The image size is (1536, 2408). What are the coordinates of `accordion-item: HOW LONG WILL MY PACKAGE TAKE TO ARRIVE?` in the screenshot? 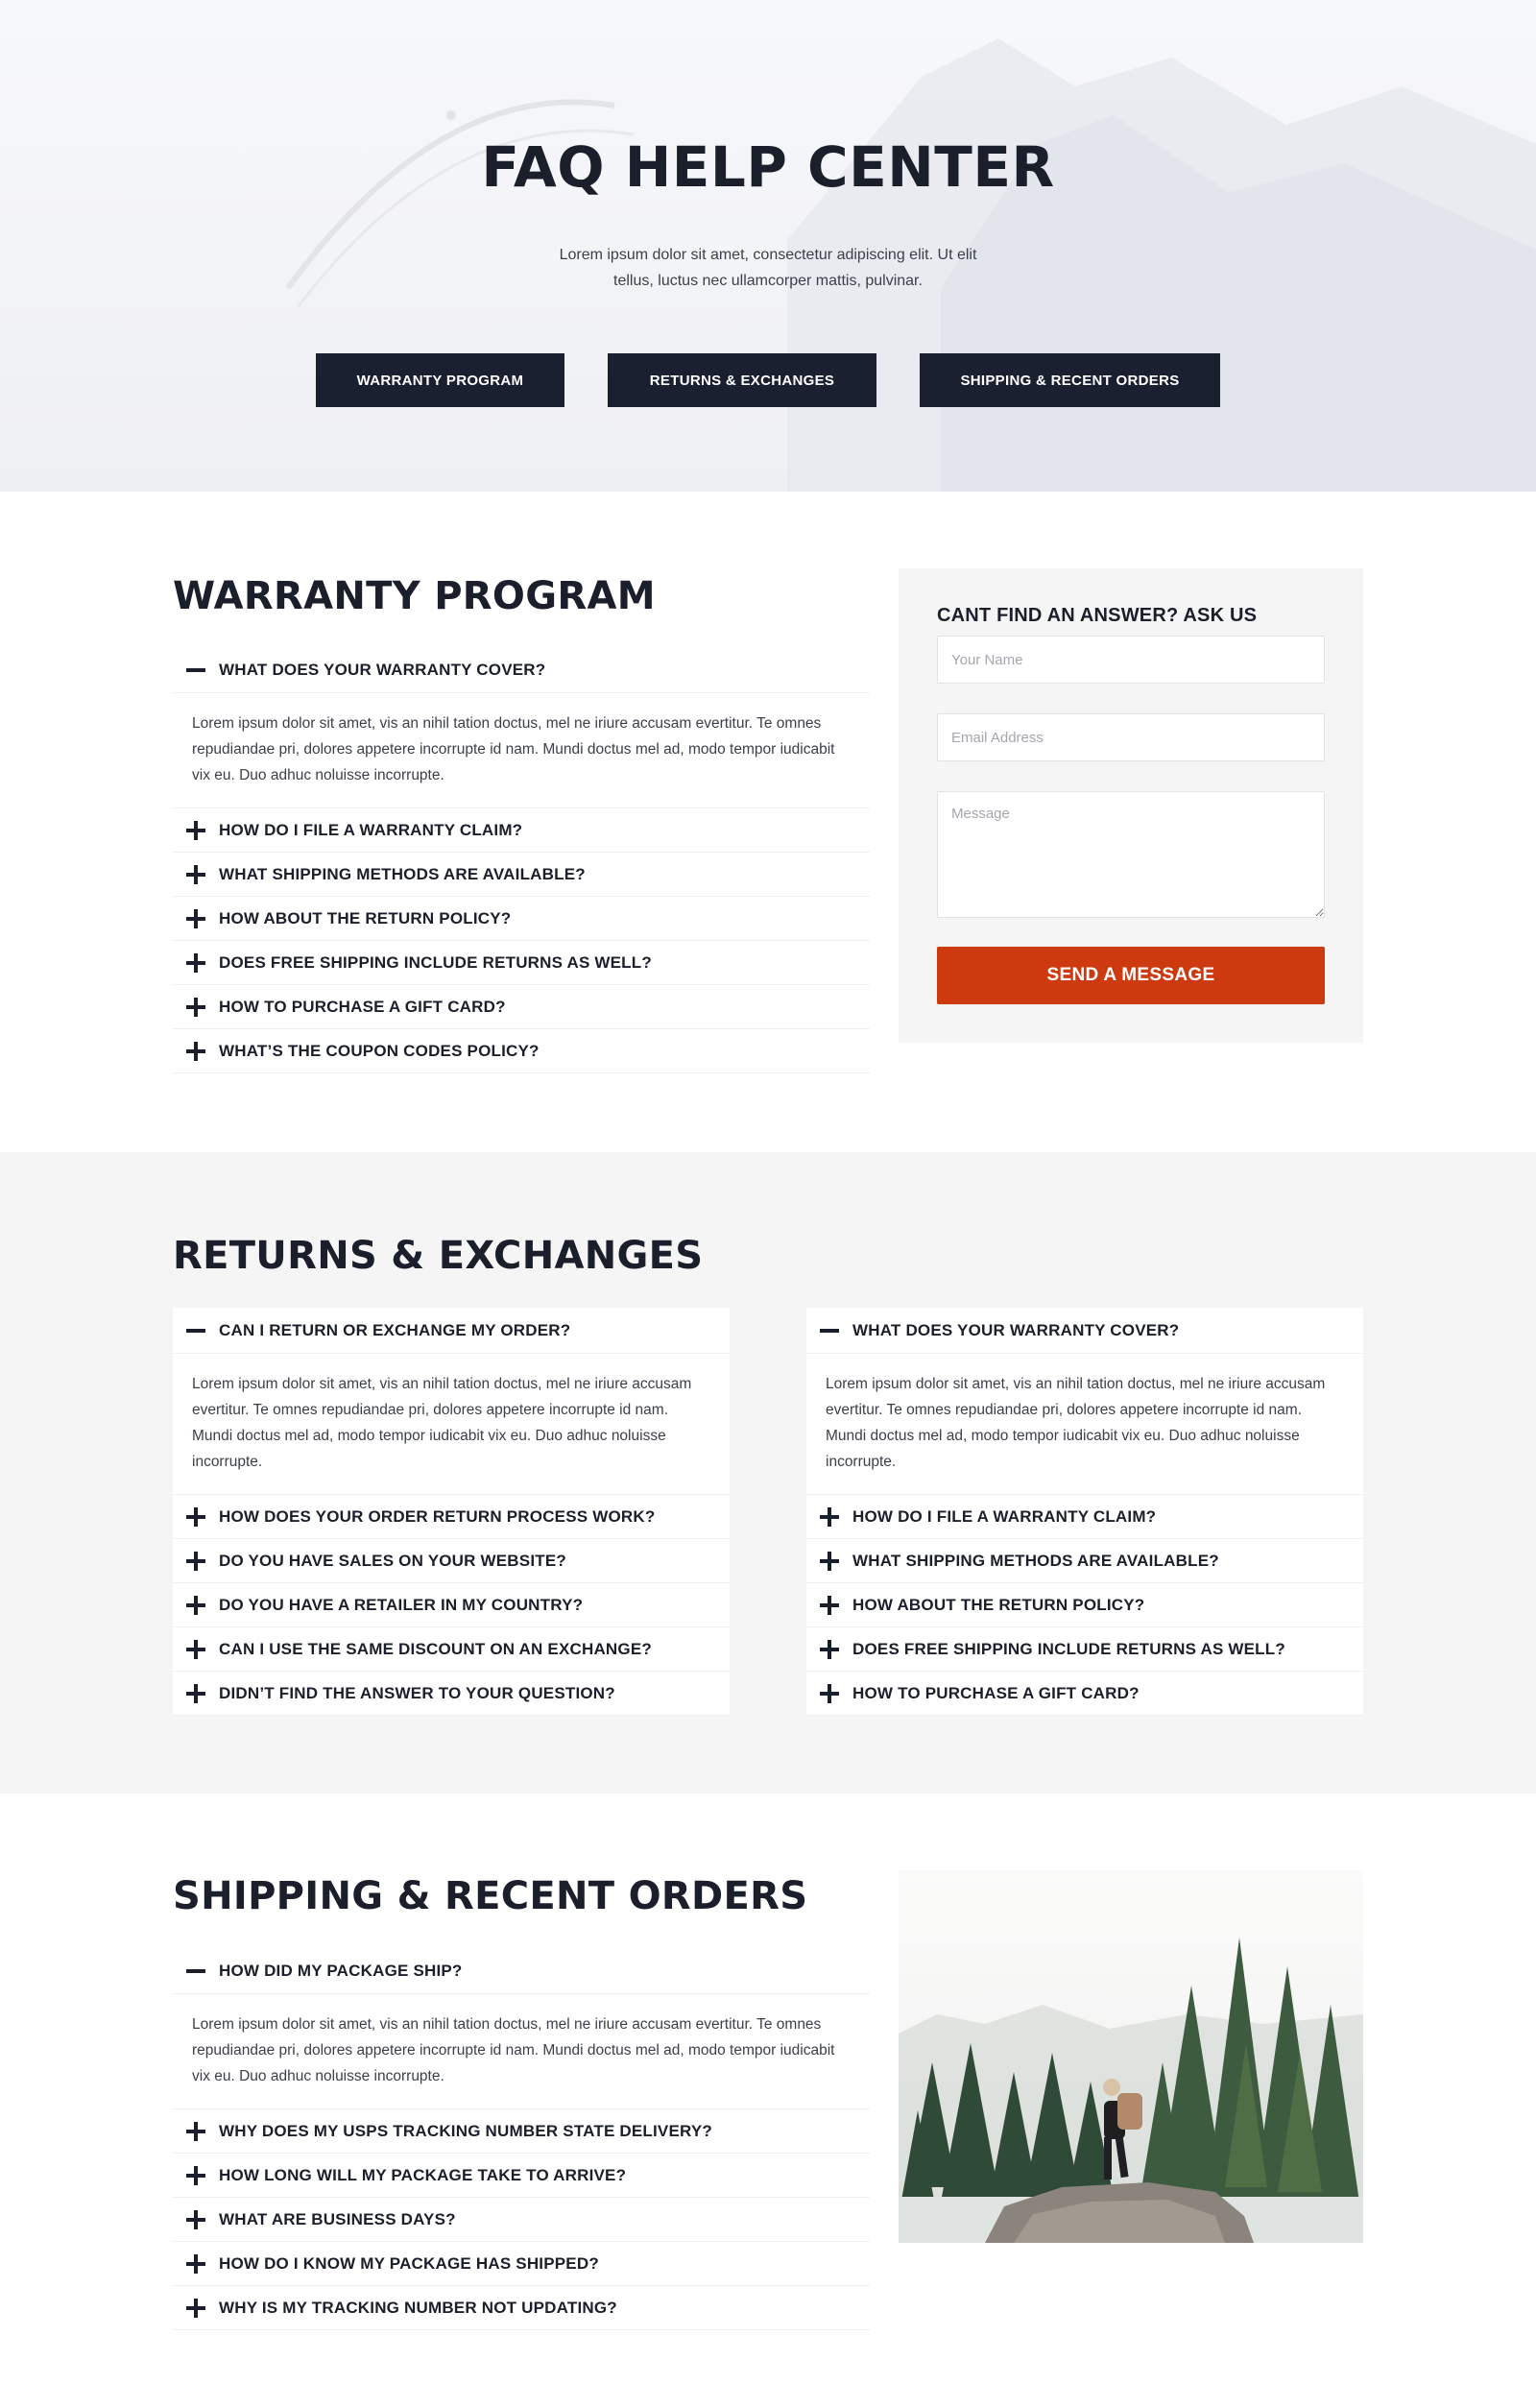 It's located at (521, 2176).